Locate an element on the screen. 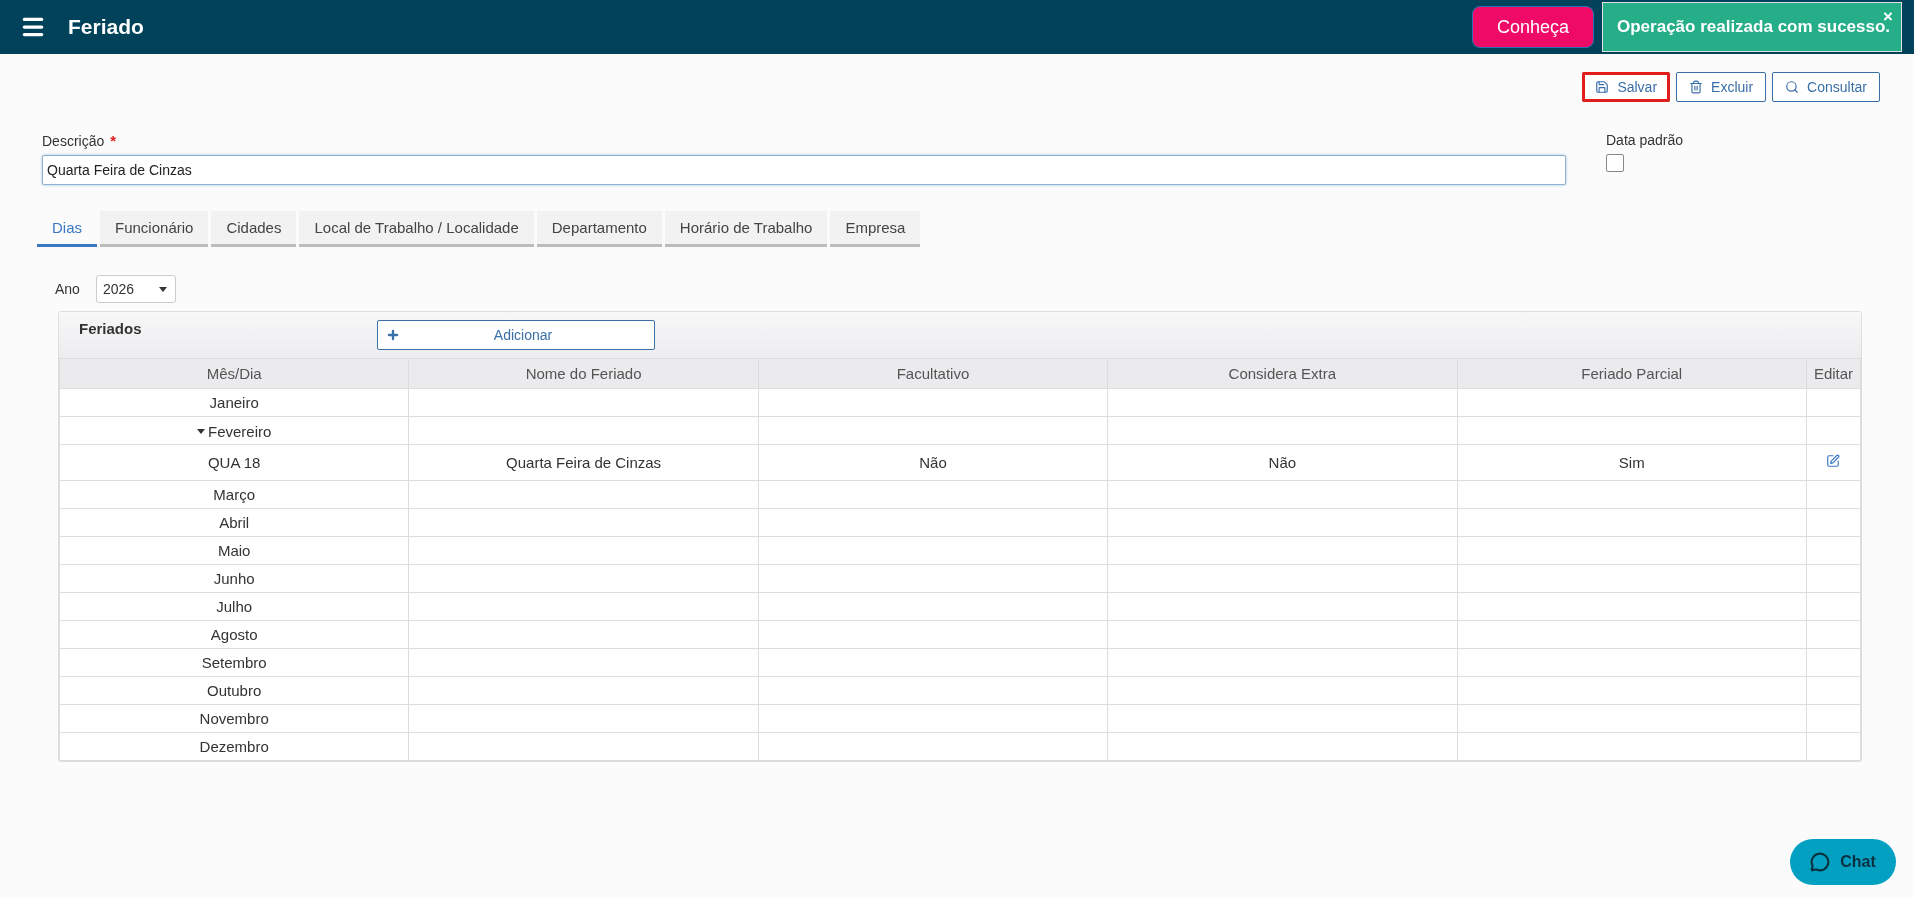  tab: Cidades is located at coordinates (254, 229).